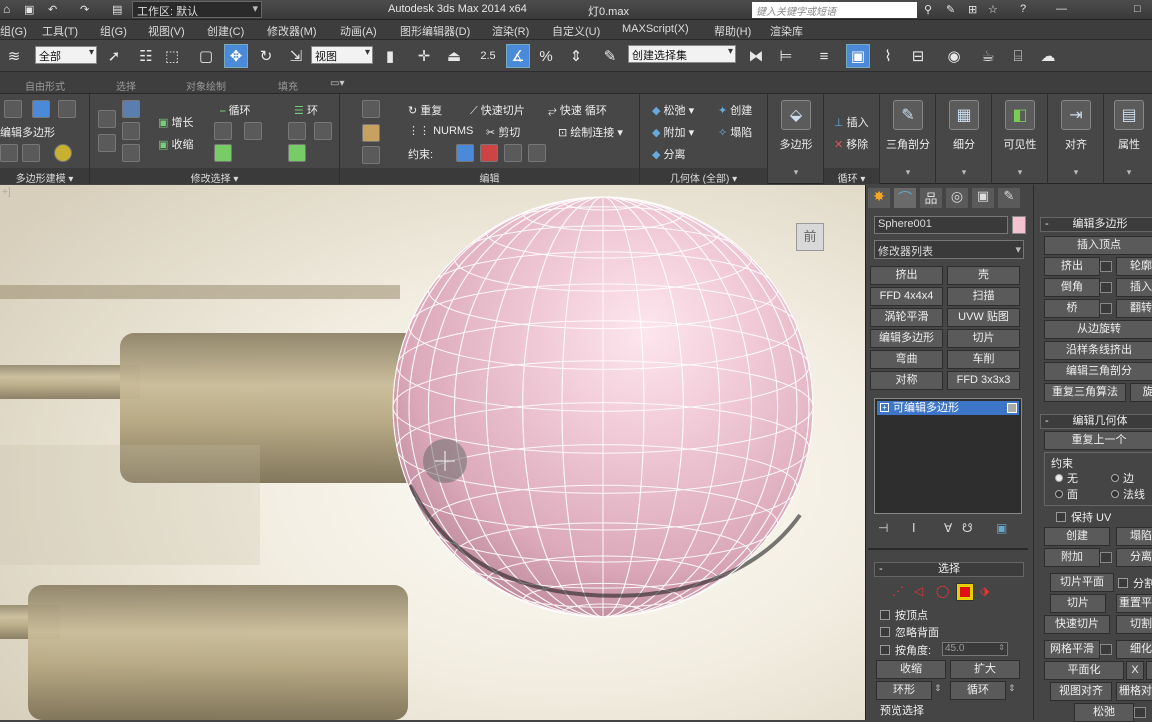 The height and width of the screenshot is (722, 1152). What do you see at coordinates (371, 109) in the screenshot?
I see `preserve-uv-icon` at bounding box center [371, 109].